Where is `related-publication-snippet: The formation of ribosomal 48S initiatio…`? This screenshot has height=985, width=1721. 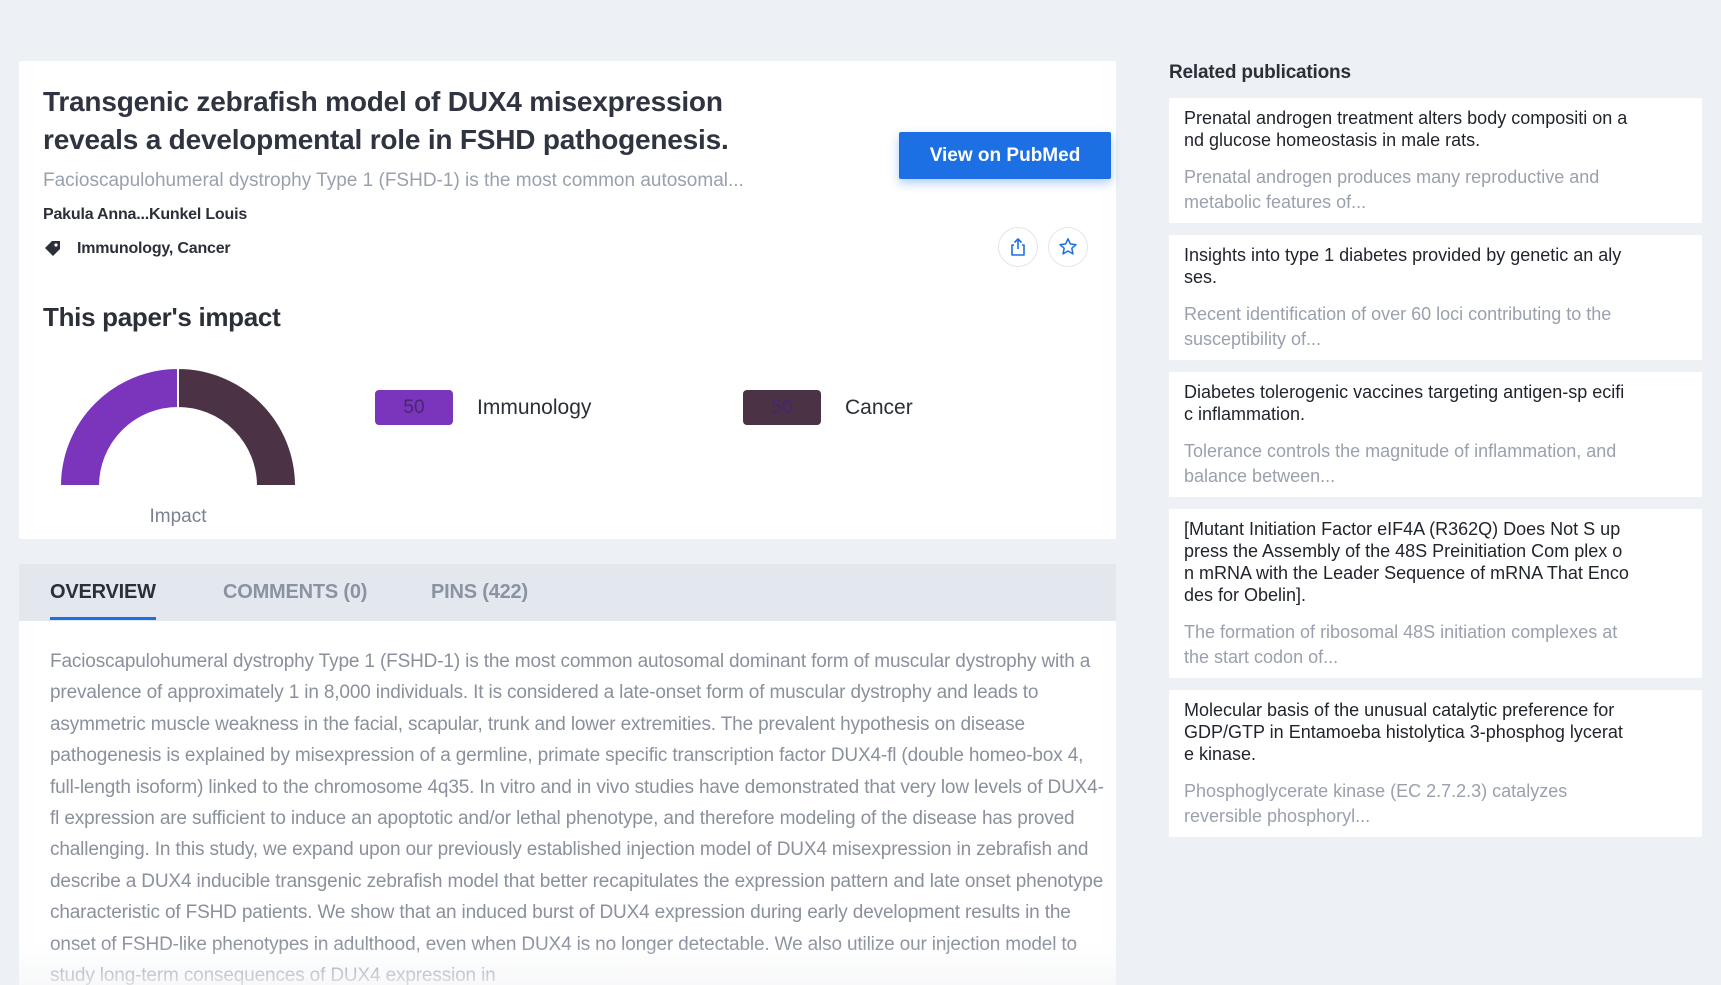 related-publication-snippet: The formation of ribosomal 48S initiatio… is located at coordinates (1401, 644).